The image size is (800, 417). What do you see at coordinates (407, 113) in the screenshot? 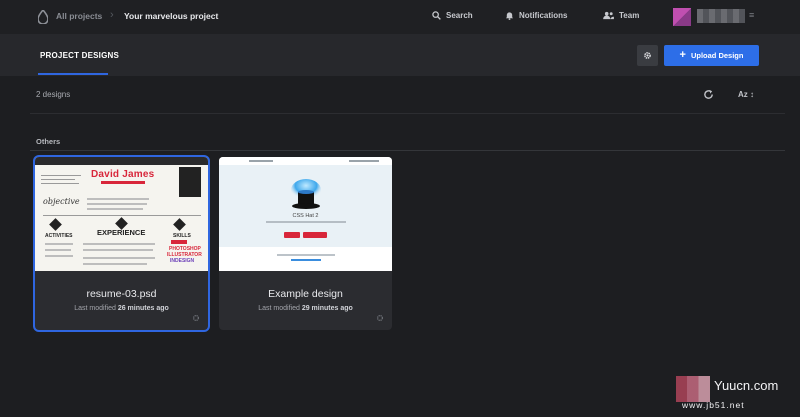
I see `toolbar-divider` at bounding box center [407, 113].